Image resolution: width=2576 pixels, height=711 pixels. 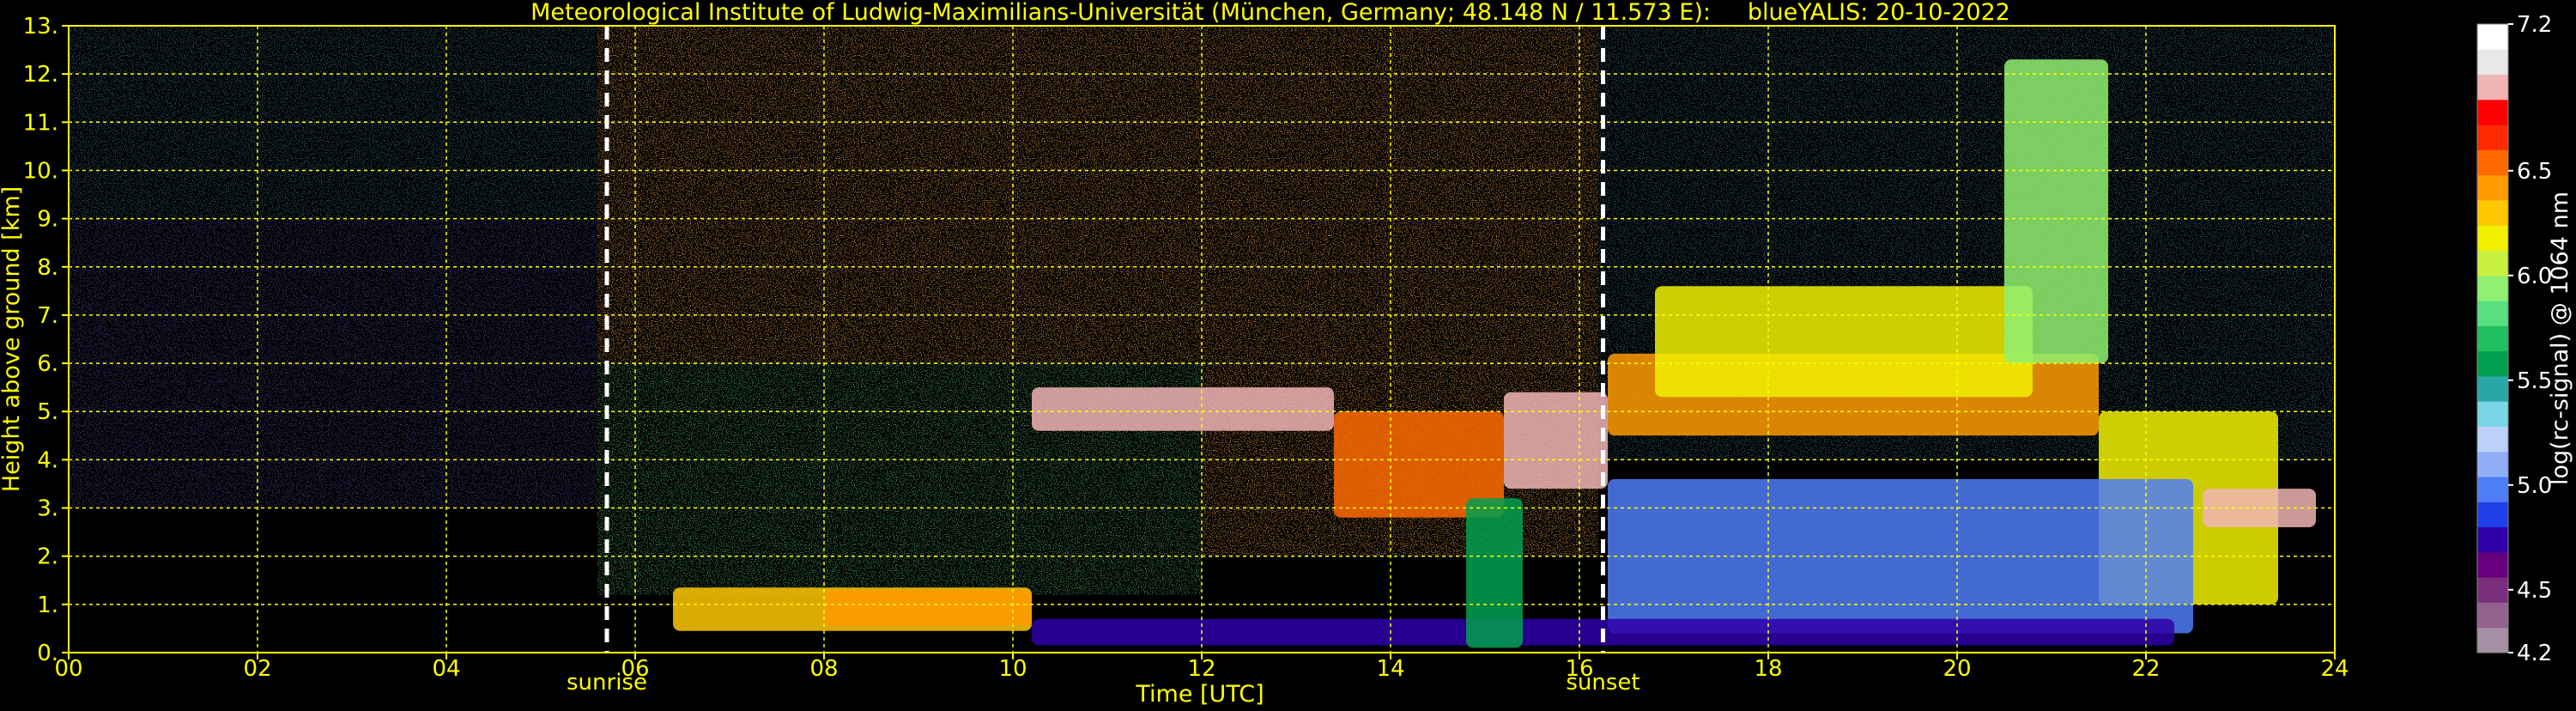 What do you see at coordinates (1199, 694) in the screenshot?
I see `x-axis-label: Time [UTC]` at bounding box center [1199, 694].